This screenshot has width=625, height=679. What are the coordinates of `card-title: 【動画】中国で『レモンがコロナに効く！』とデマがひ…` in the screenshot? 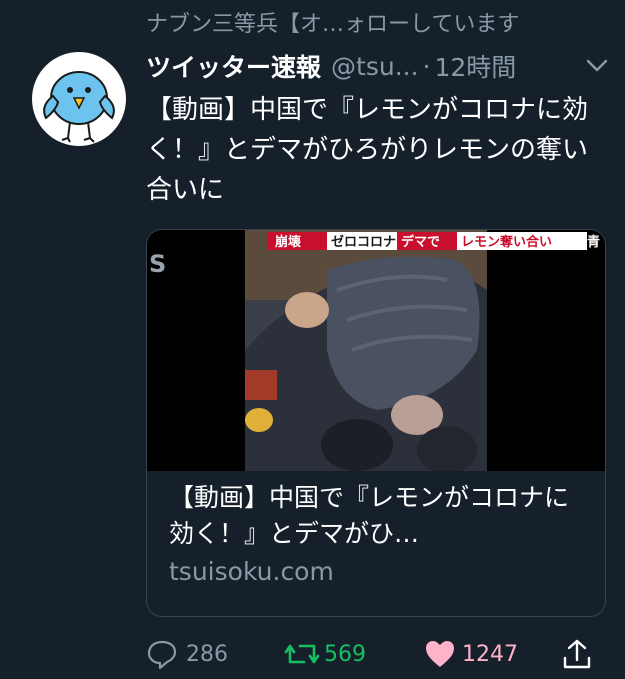 It's located at (369, 515).